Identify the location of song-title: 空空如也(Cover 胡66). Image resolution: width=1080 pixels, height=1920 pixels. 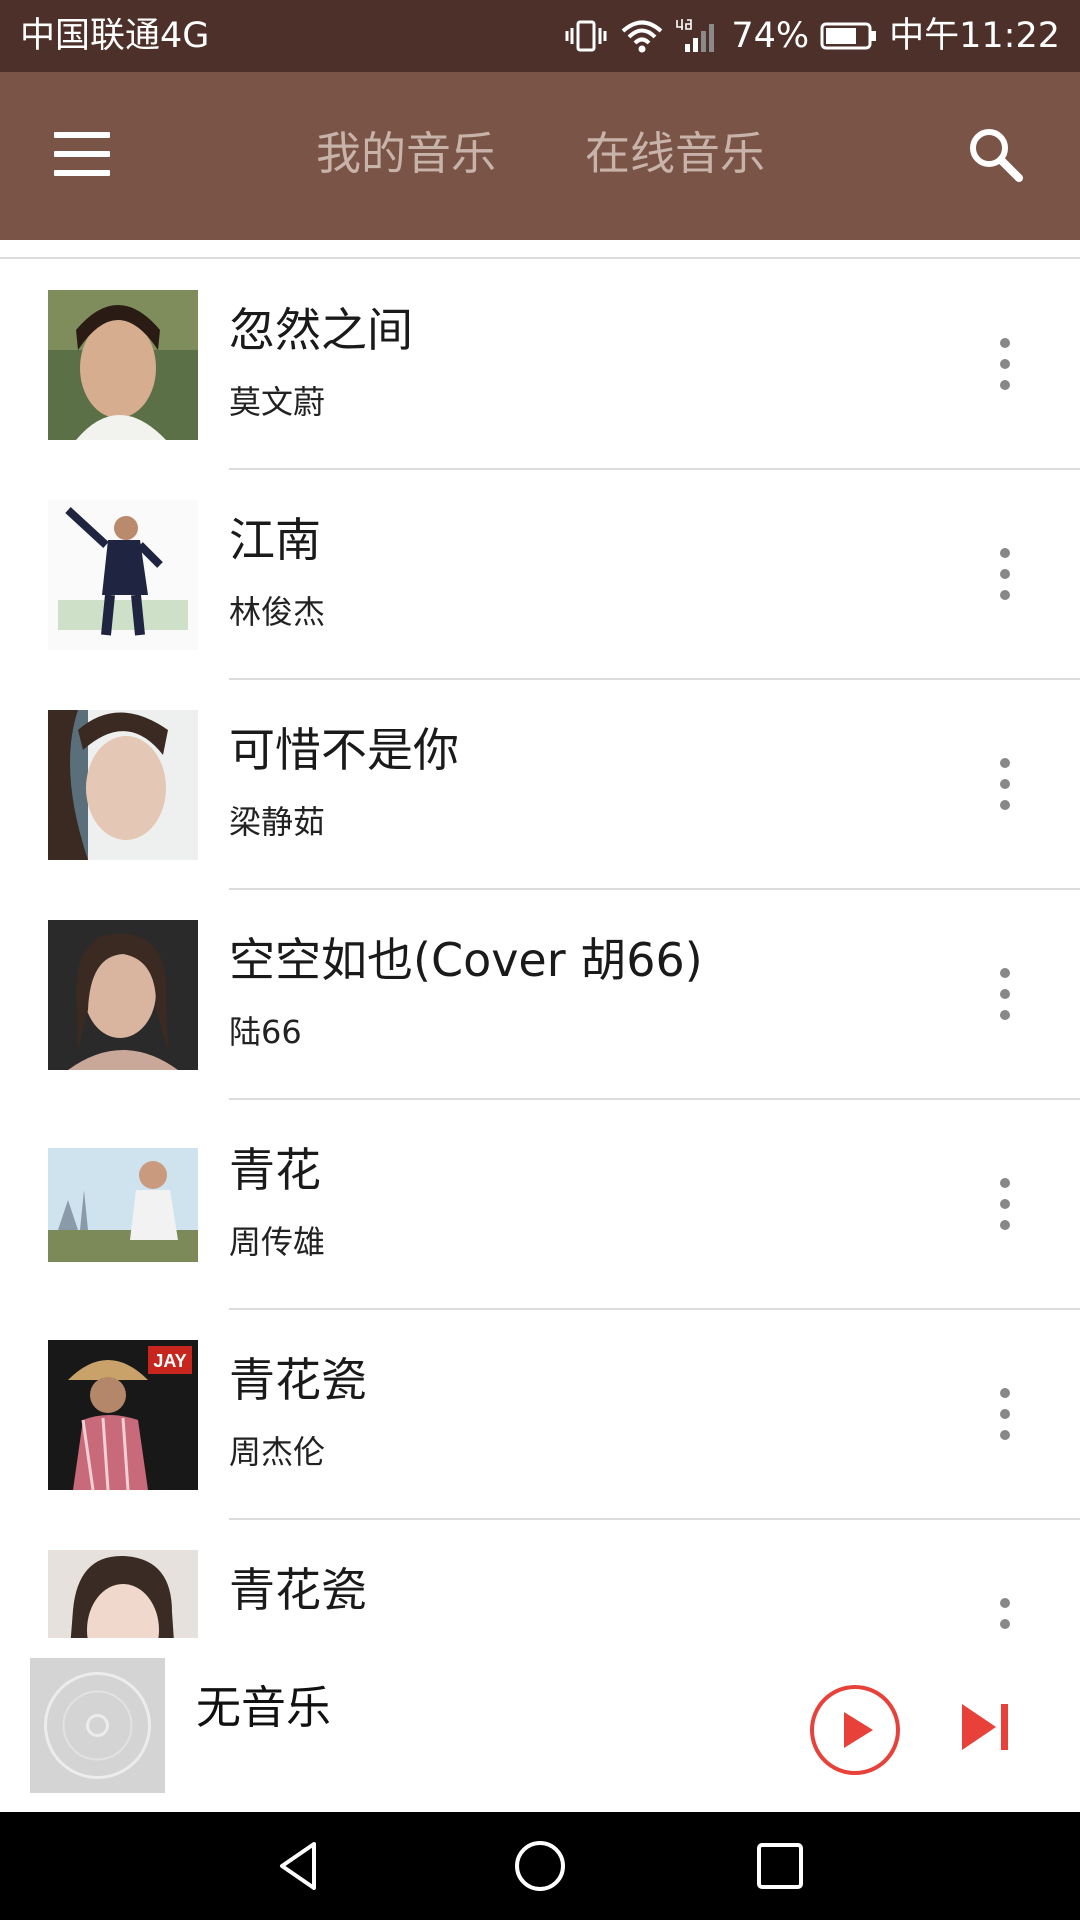
(466, 960).